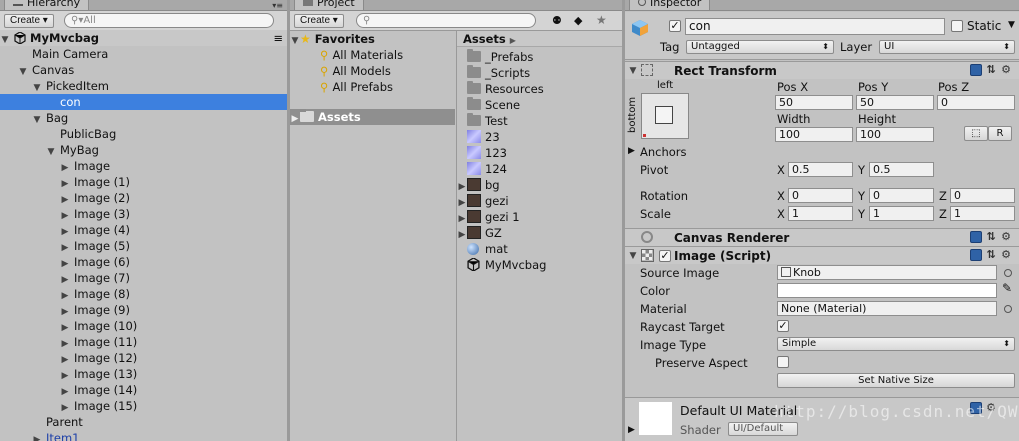  What do you see at coordinates (143, 230) in the screenshot?
I see `hierarchy-item: ▶ Image (4)` at bounding box center [143, 230].